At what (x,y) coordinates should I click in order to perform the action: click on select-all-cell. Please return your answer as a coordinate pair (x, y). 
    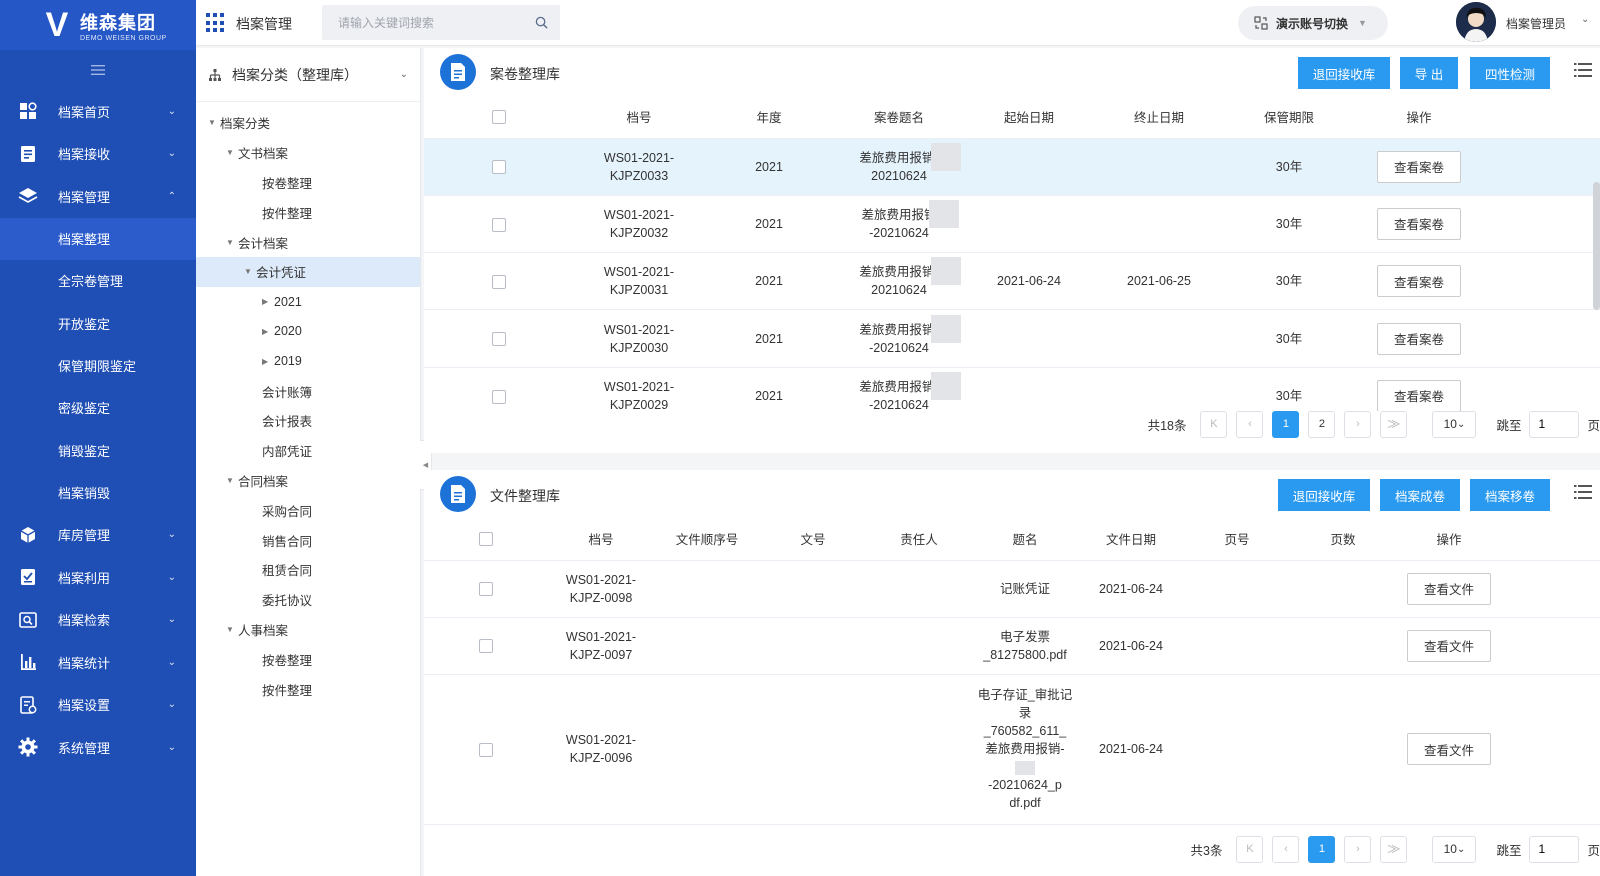
    Looking at the image, I should click on (486, 539).